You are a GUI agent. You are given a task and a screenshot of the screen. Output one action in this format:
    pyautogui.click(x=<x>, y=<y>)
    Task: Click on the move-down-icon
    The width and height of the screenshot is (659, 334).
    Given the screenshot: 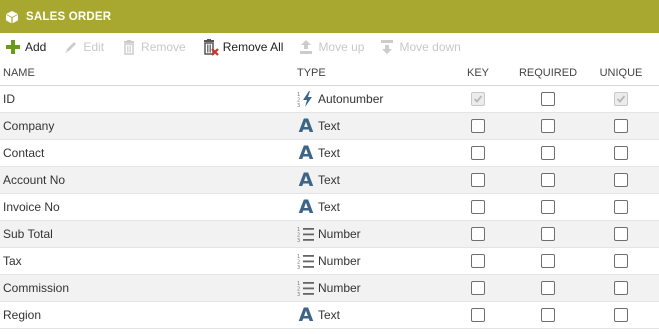 What is the action you would take?
    pyautogui.click(x=387, y=47)
    